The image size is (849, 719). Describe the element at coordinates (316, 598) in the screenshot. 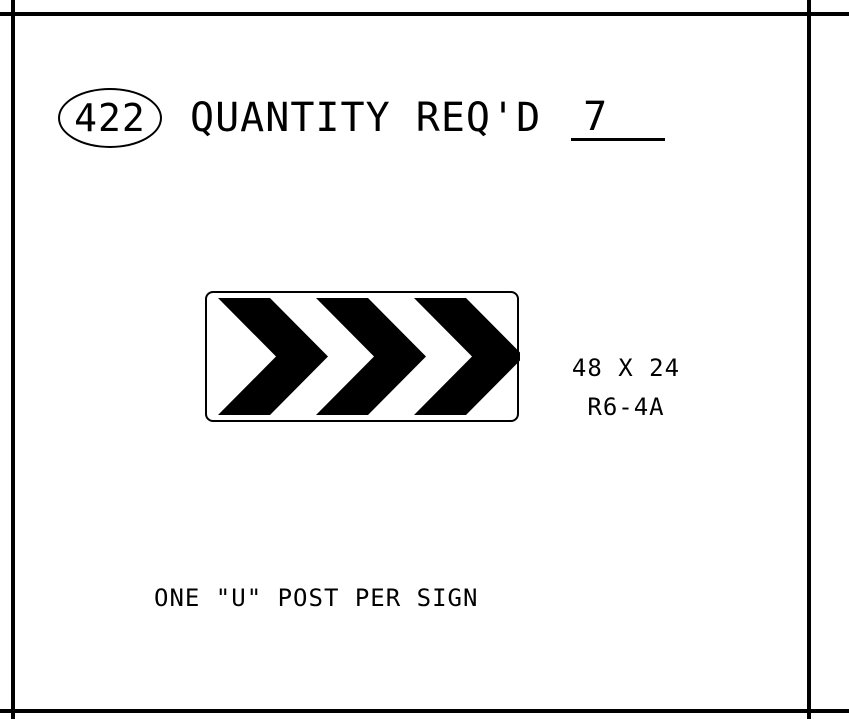

I see `post-note: ONE "U" POST PER SIGN` at that location.